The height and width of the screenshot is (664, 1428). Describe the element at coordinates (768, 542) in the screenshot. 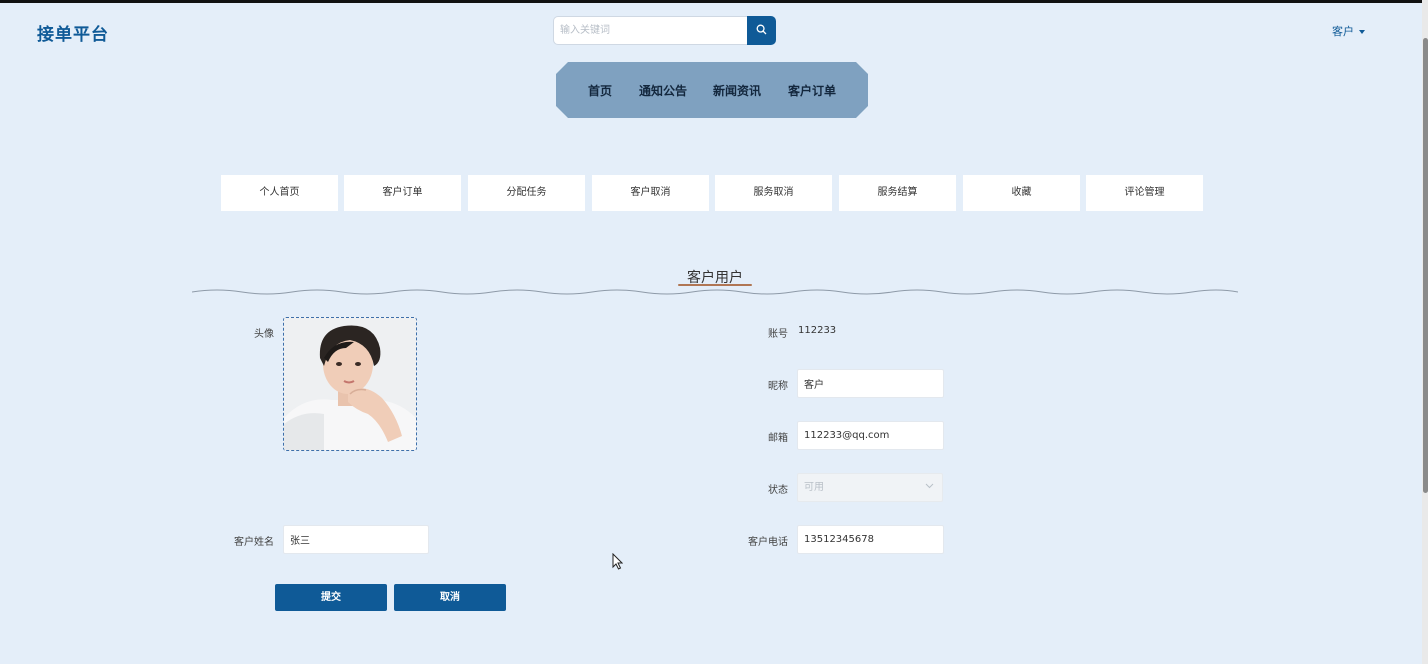

I see `customer-phone-label: 客户电话` at that location.